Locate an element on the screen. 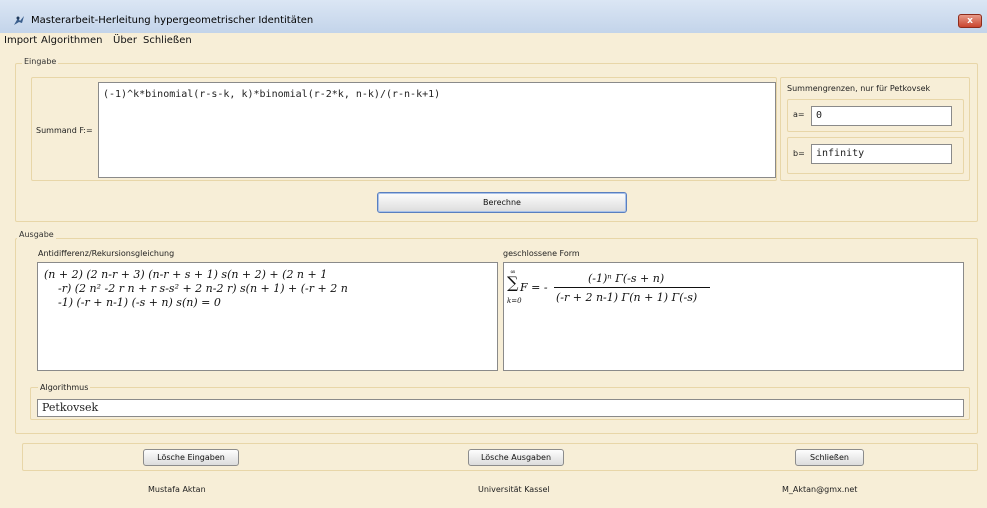 This screenshot has height=508, width=987. clear-outputs-button: Lösche Ausgaben is located at coordinates (516, 457).